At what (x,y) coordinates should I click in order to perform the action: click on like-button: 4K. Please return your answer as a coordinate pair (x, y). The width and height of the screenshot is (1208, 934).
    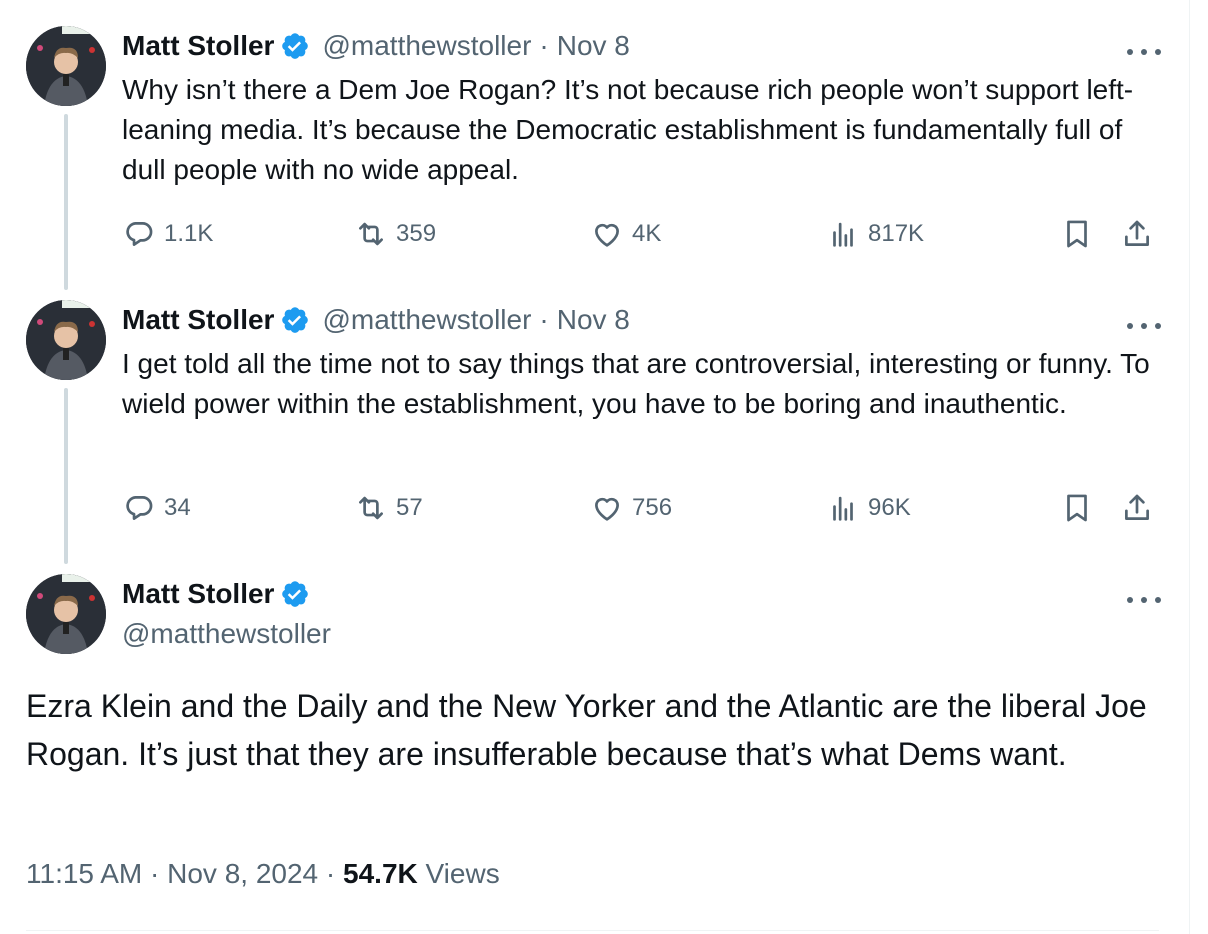
    Looking at the image, I should click on (625, 234).